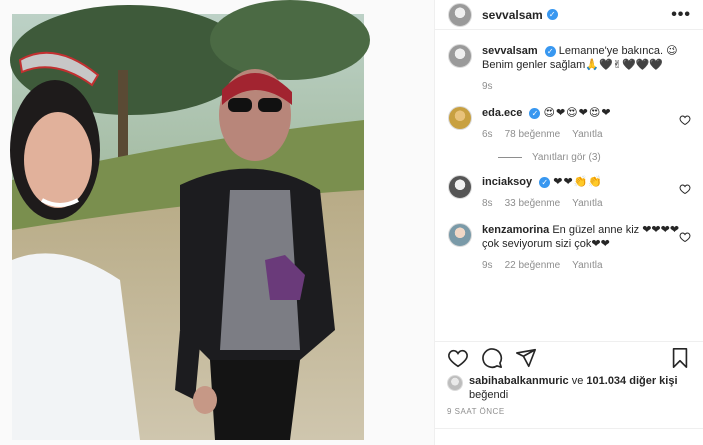 The width and height of the screenshot is (703, 445). What do you see at coordinates (533, 204) in the screenshot?
I see `comment-likes: 33 beğenme` at bounding box center [533, 204].